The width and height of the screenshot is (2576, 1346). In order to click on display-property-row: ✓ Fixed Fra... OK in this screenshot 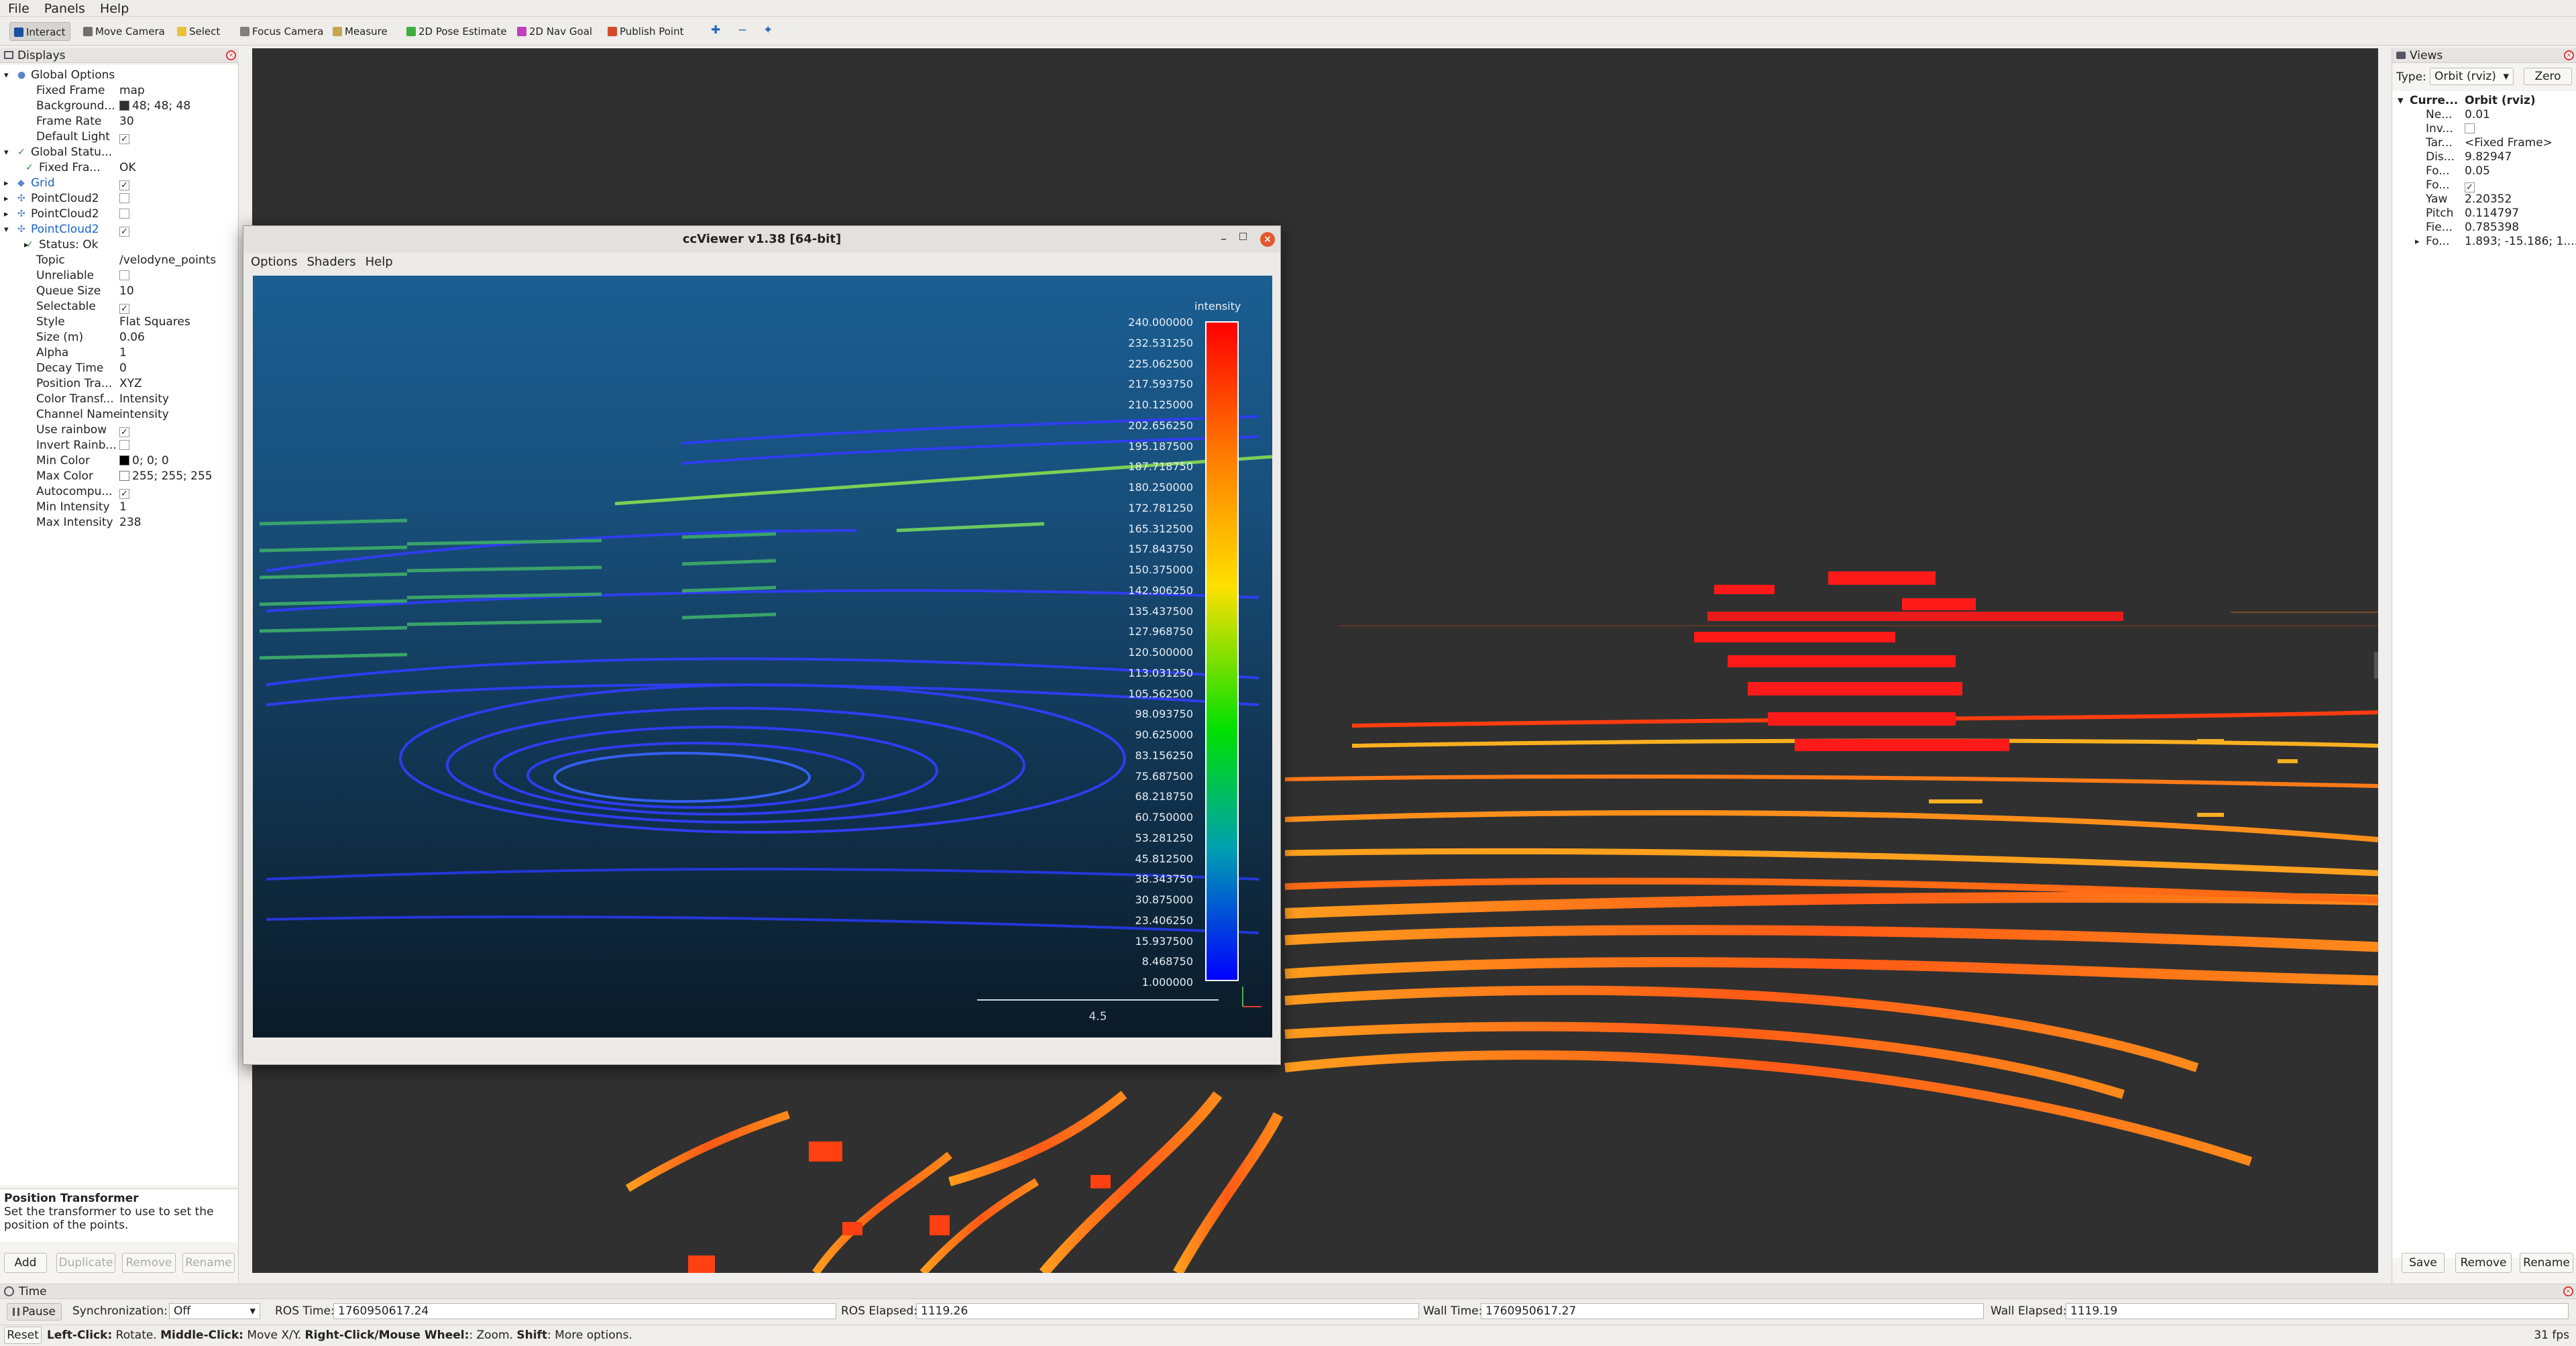, I will do `click(118, 168)`.